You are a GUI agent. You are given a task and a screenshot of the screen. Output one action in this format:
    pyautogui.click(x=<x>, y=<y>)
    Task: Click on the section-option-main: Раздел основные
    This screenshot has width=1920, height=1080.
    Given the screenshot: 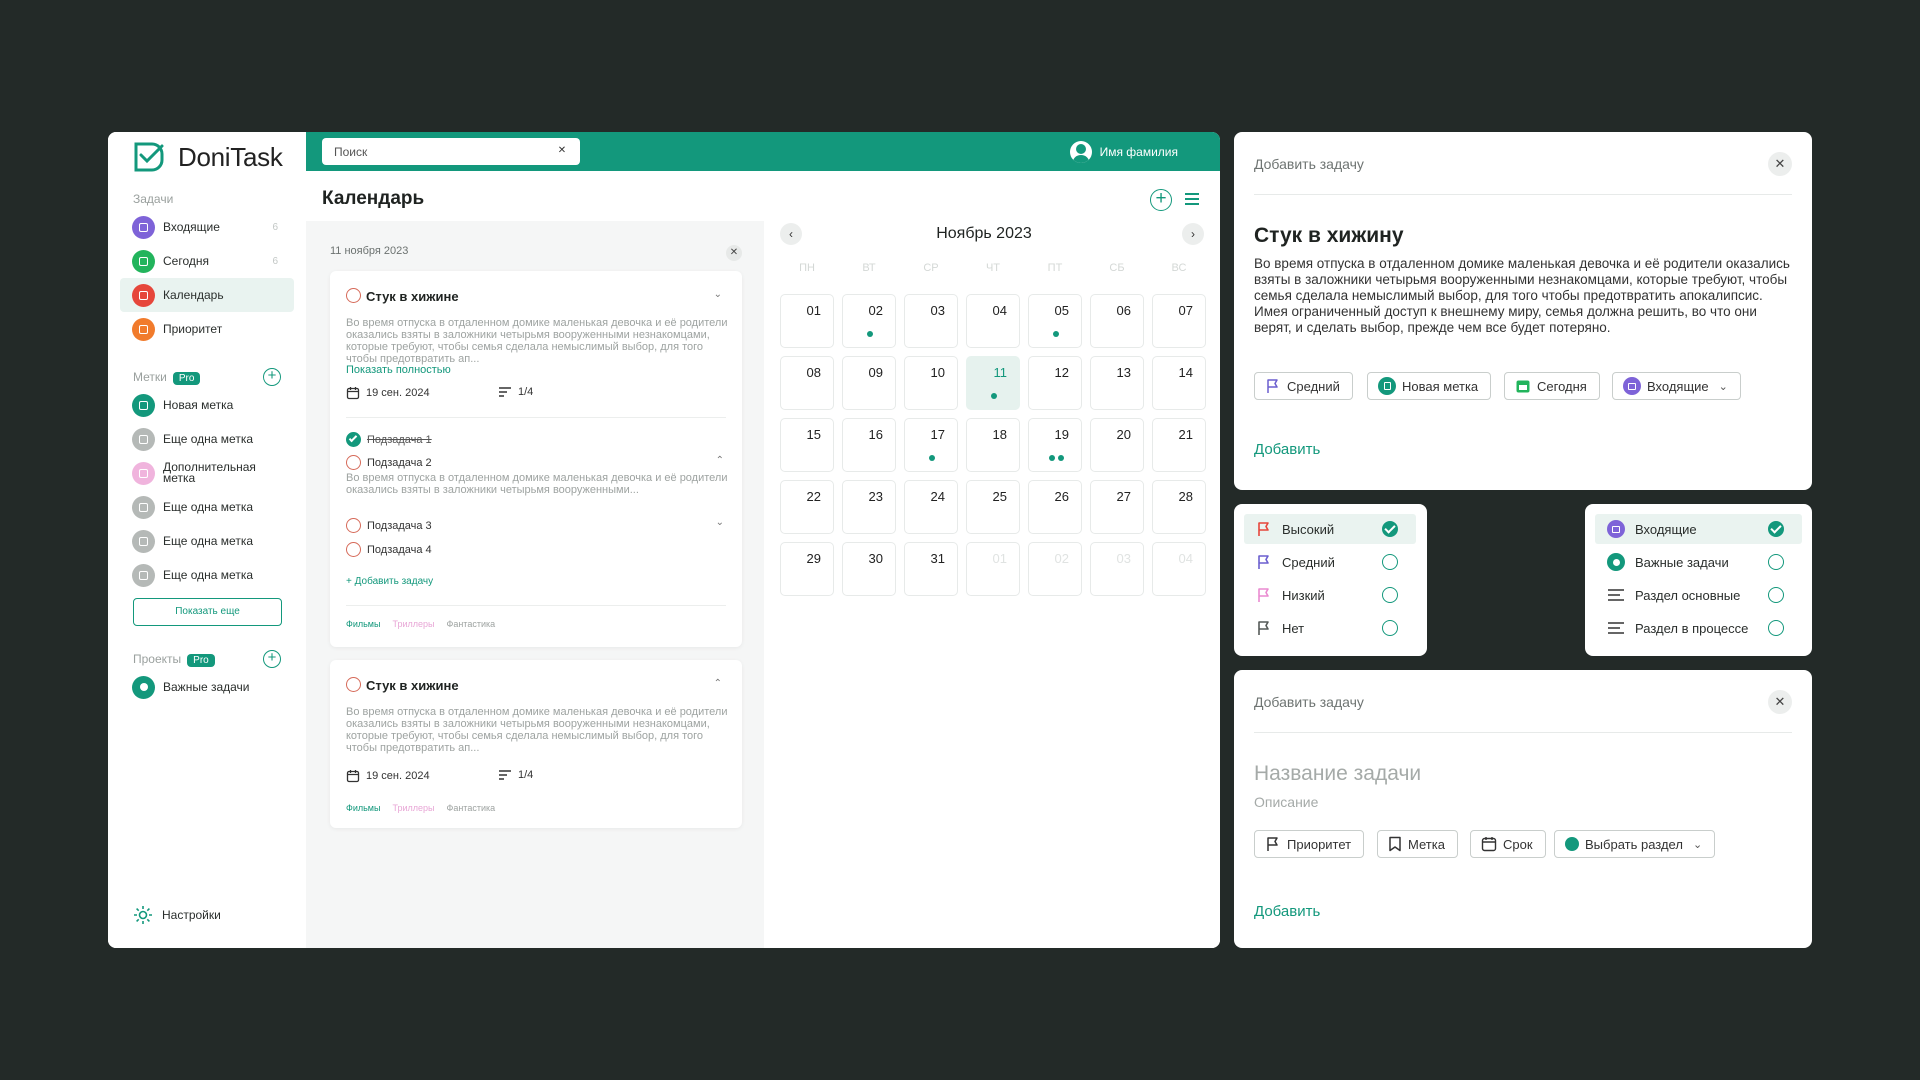 What is the action you would take?
    pyautogui.click(x=1698, y=595)
    